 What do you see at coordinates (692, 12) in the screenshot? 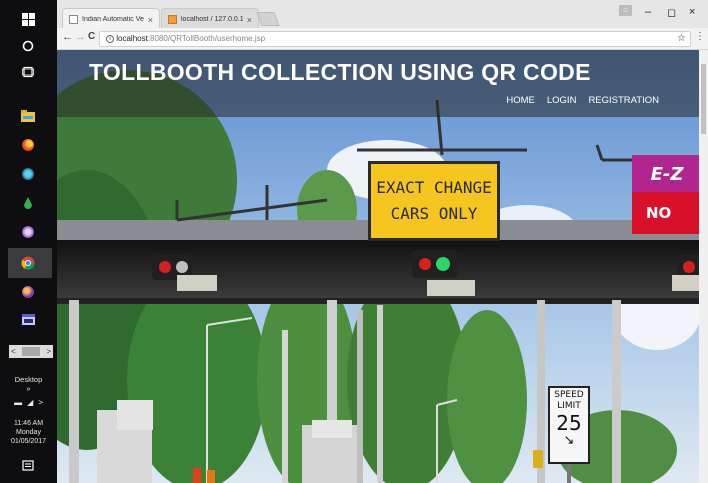
I see `close-window-button: ×` at bounding box center [692, 12].